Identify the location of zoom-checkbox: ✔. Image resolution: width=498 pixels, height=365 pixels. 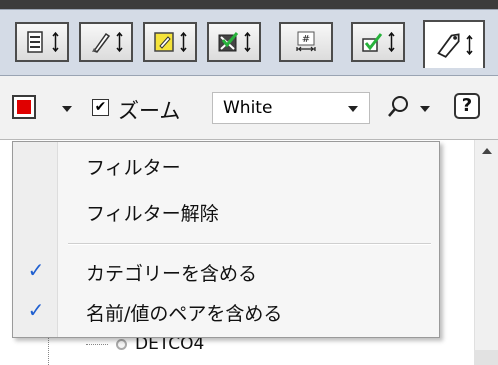
(100, 107).